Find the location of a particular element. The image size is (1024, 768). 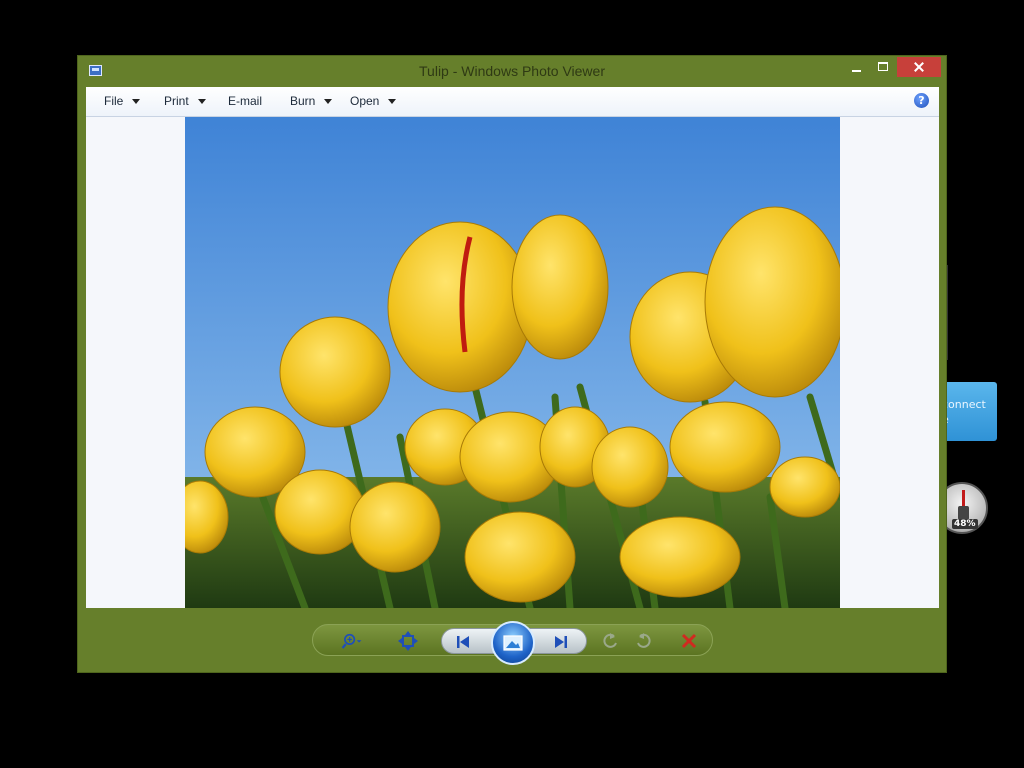

next-icon is located at coordinates (561, 642).